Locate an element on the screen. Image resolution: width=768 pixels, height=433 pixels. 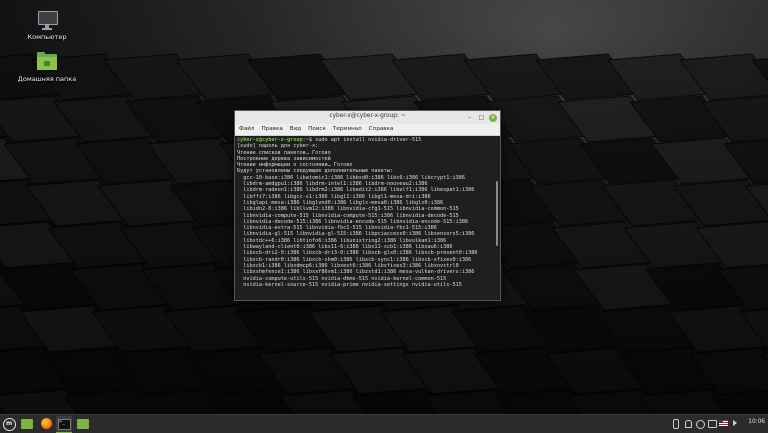
menu-view: Вид is located at coordinates (295, 128).